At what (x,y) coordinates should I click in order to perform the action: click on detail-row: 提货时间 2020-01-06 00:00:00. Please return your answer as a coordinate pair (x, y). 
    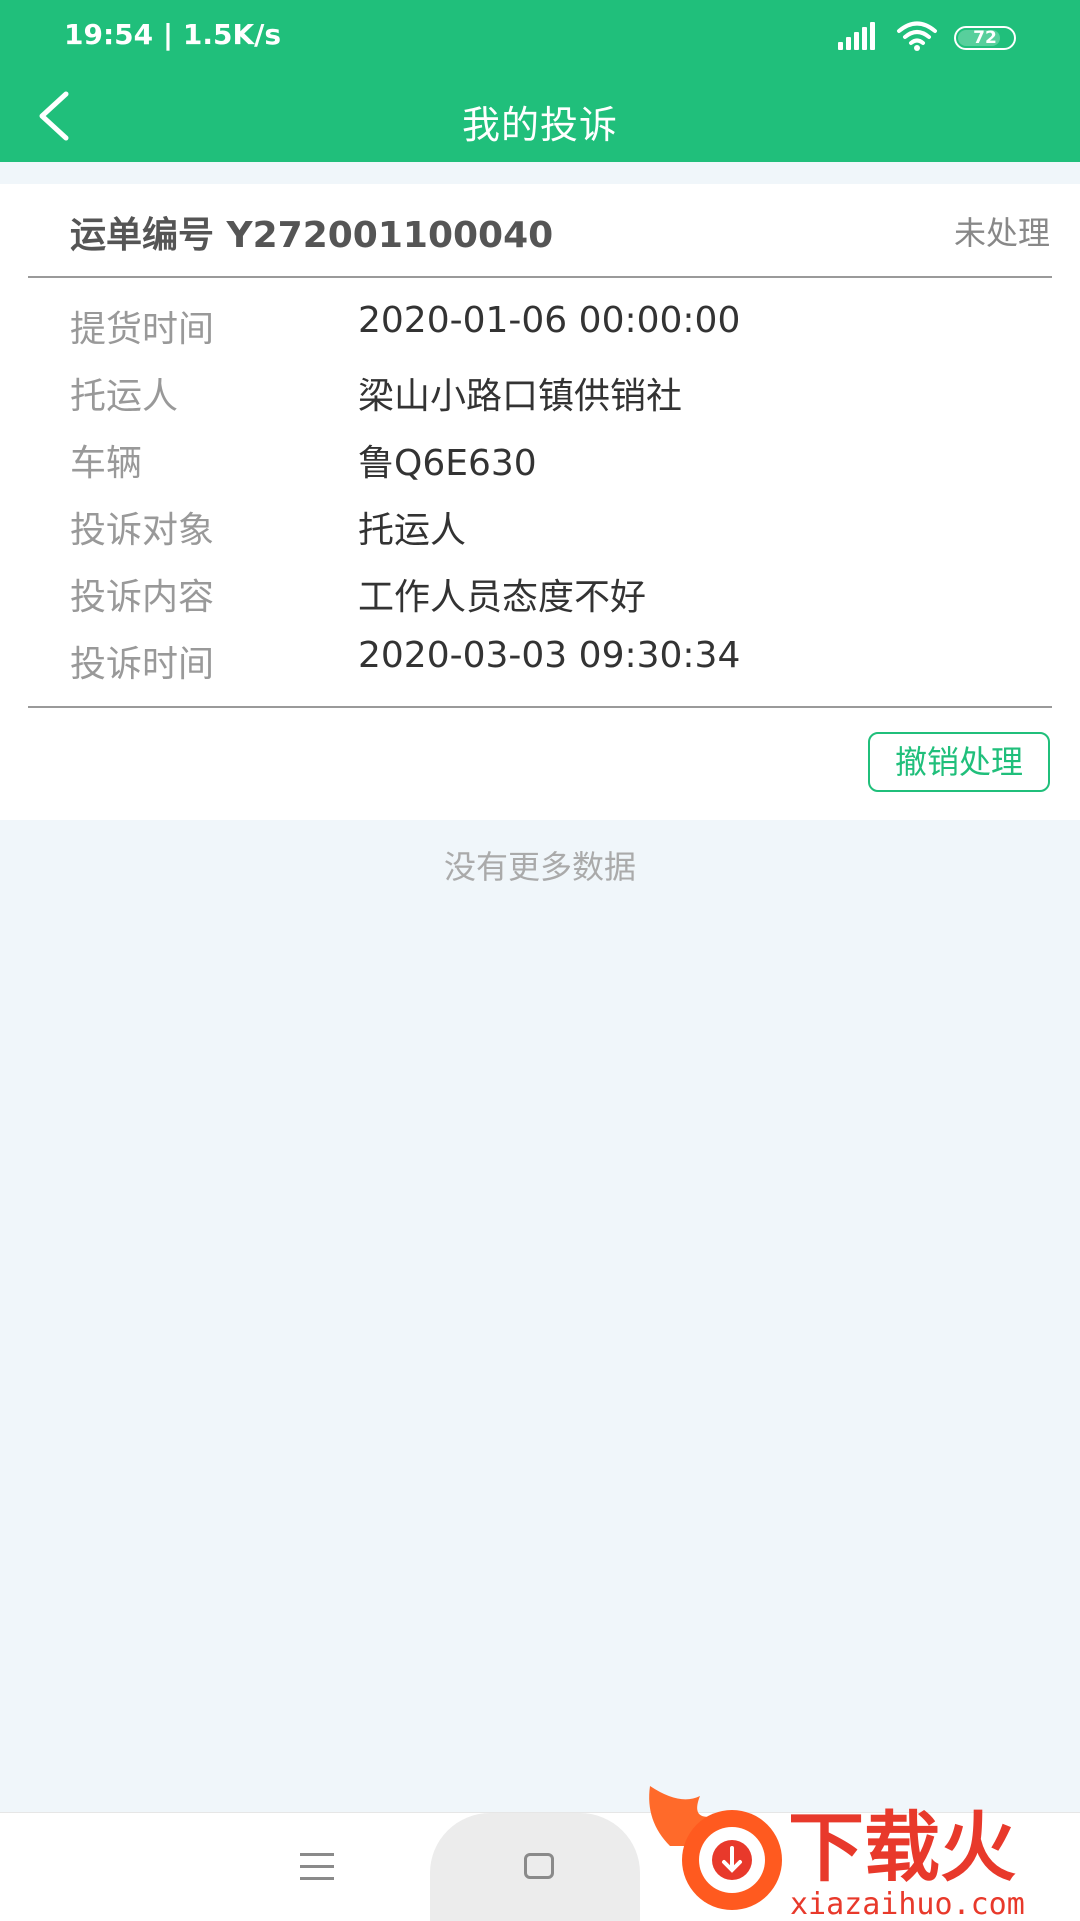
    Looking at the image, I should click on (540, 324).